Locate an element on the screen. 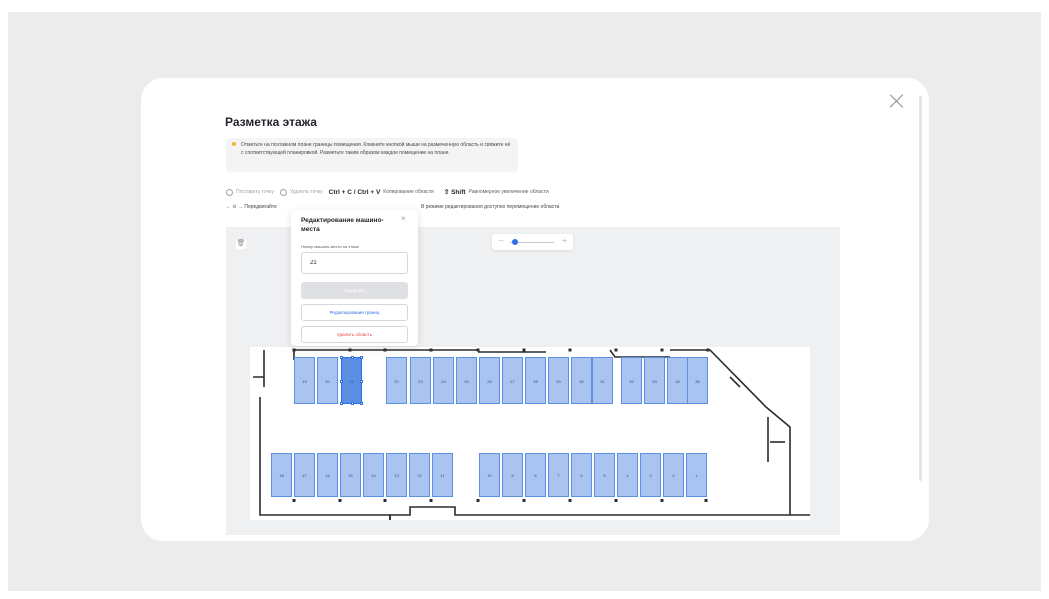  parking-spot-selected: 21 is located at coordinates (351, 380).